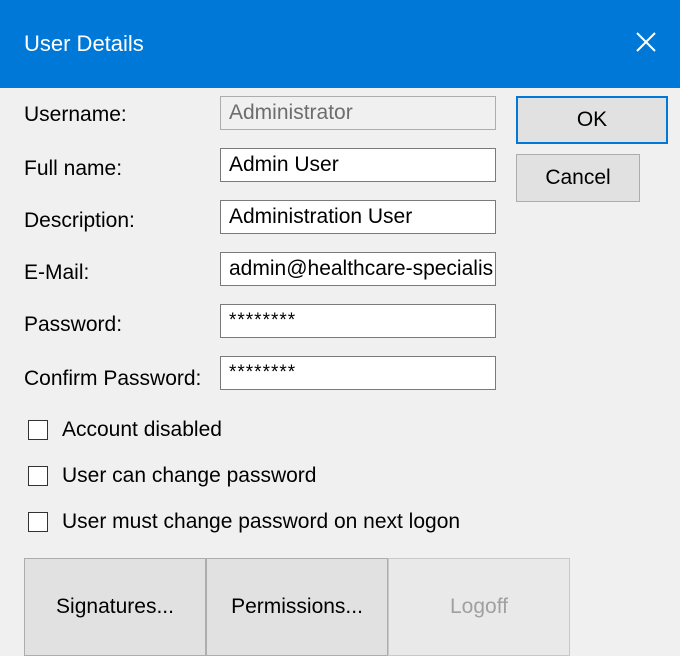 This screenshot has width=680, height=656. What do you see at coordinates (479, 607) in the screenshot?
I see `logoff-button: Logoff` at bounding box center [479, 607].